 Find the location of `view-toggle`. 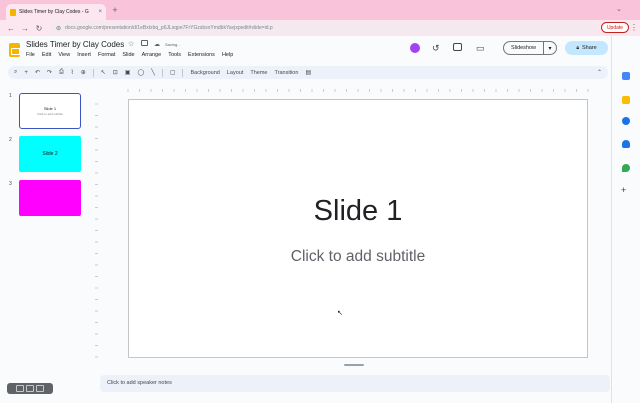

view-toggle is located at coordinates (30, 388).